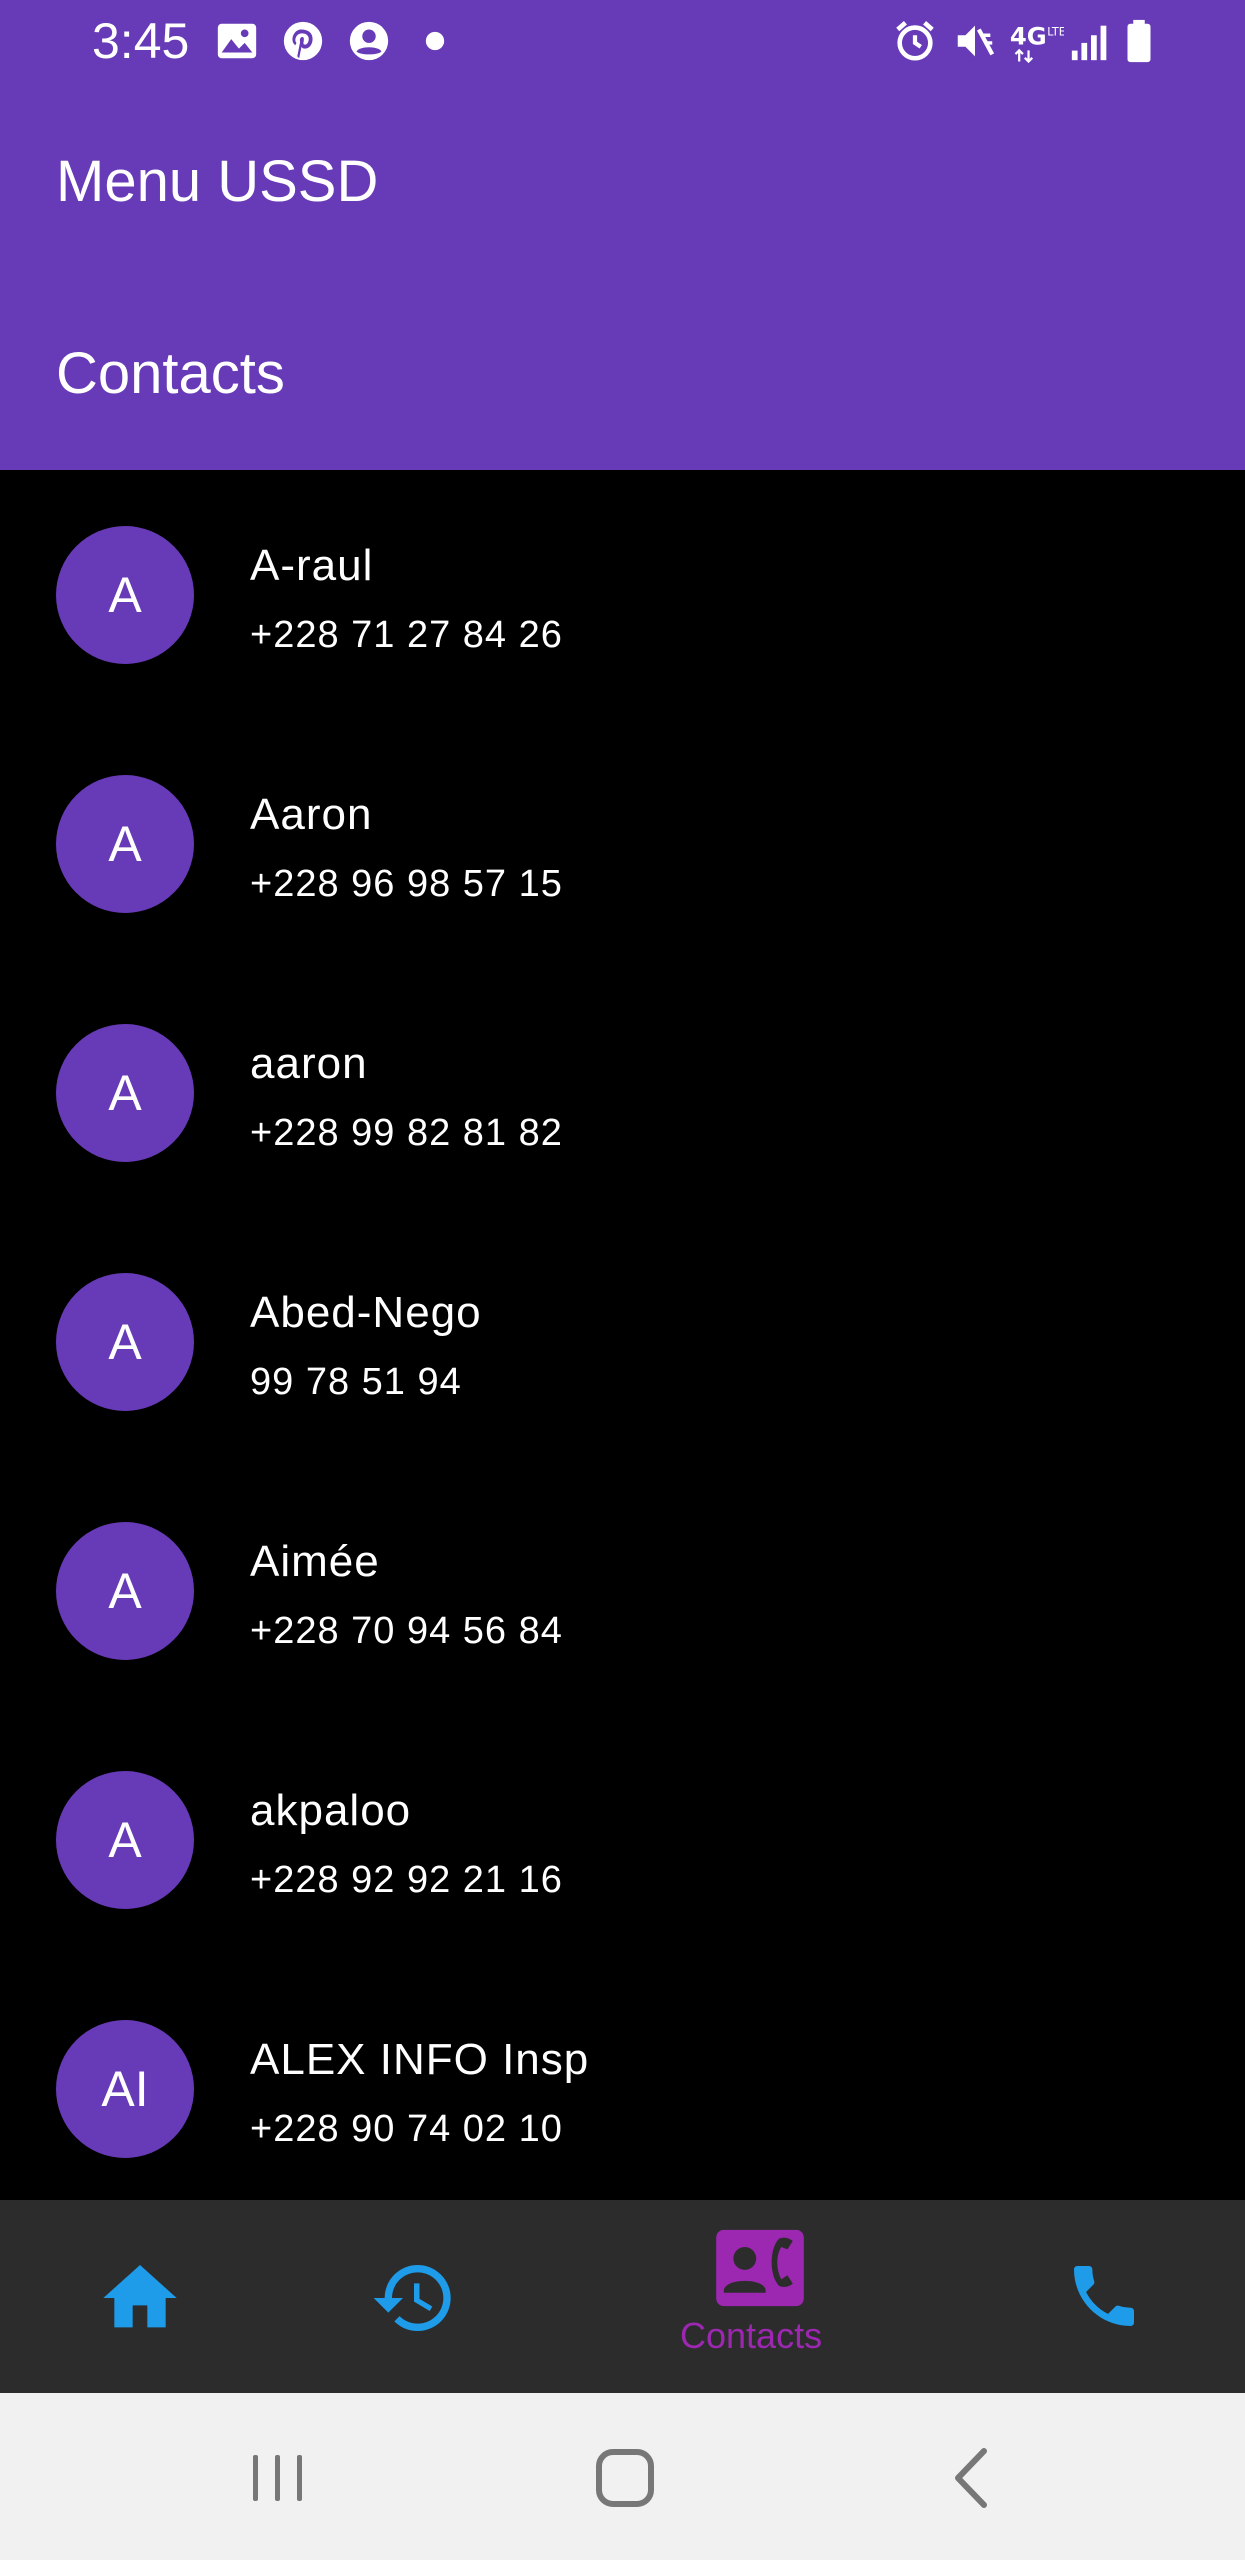 The height and width of the screenshot is (2560, 1245). Describe the element at coordinates (309, 1063) in the screenshot. I see `contact-name: aaron` at that location.